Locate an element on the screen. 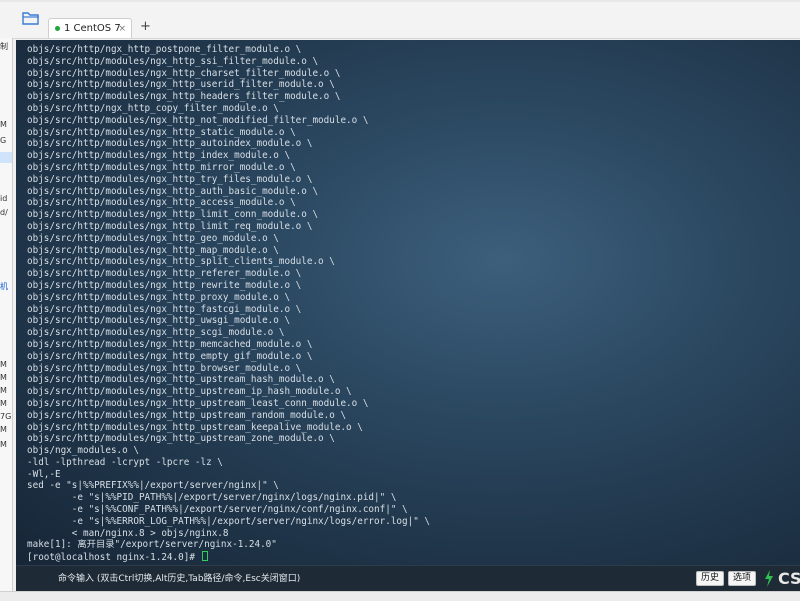  tab-bar: 1 CentOS 7 × + is located at coordinates (400, 19).